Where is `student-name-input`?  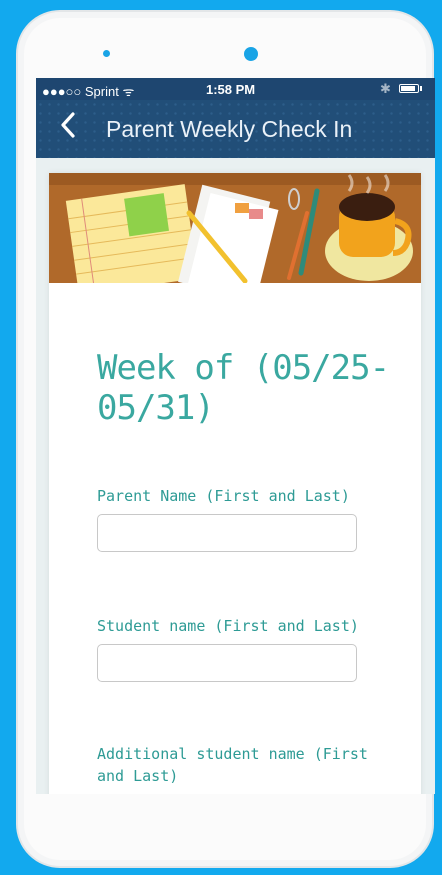 student-name-input is located at coordinates (227, 663).